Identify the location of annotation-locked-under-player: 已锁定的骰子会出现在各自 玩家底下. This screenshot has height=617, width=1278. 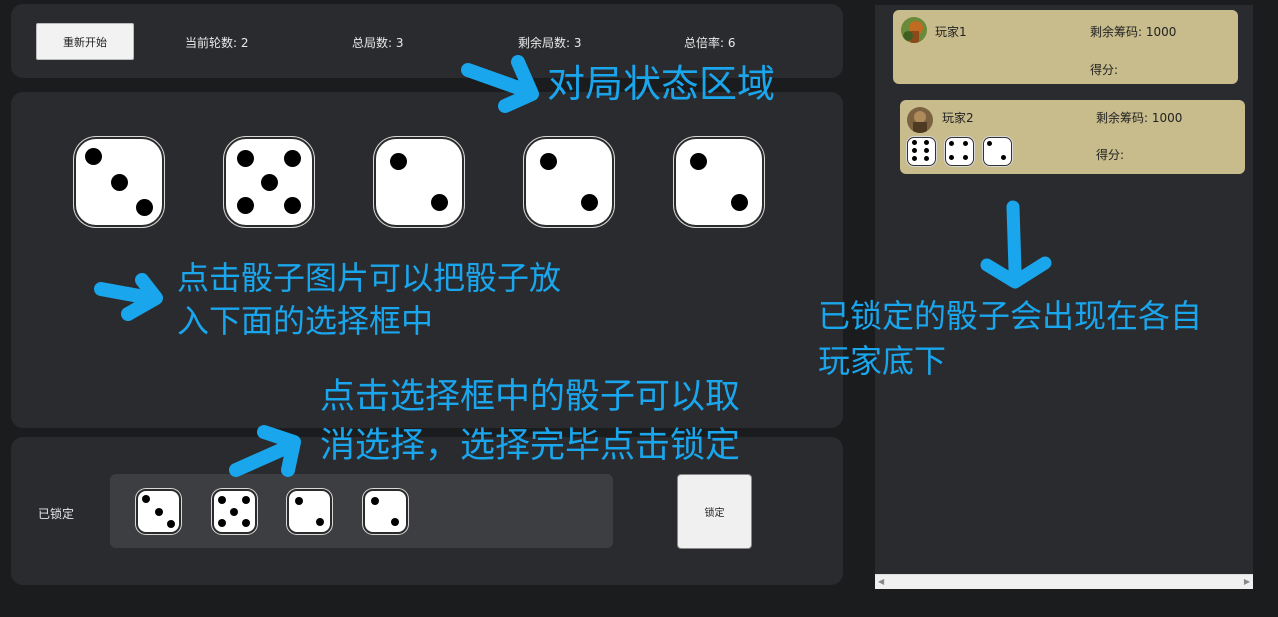
(1010, 338).